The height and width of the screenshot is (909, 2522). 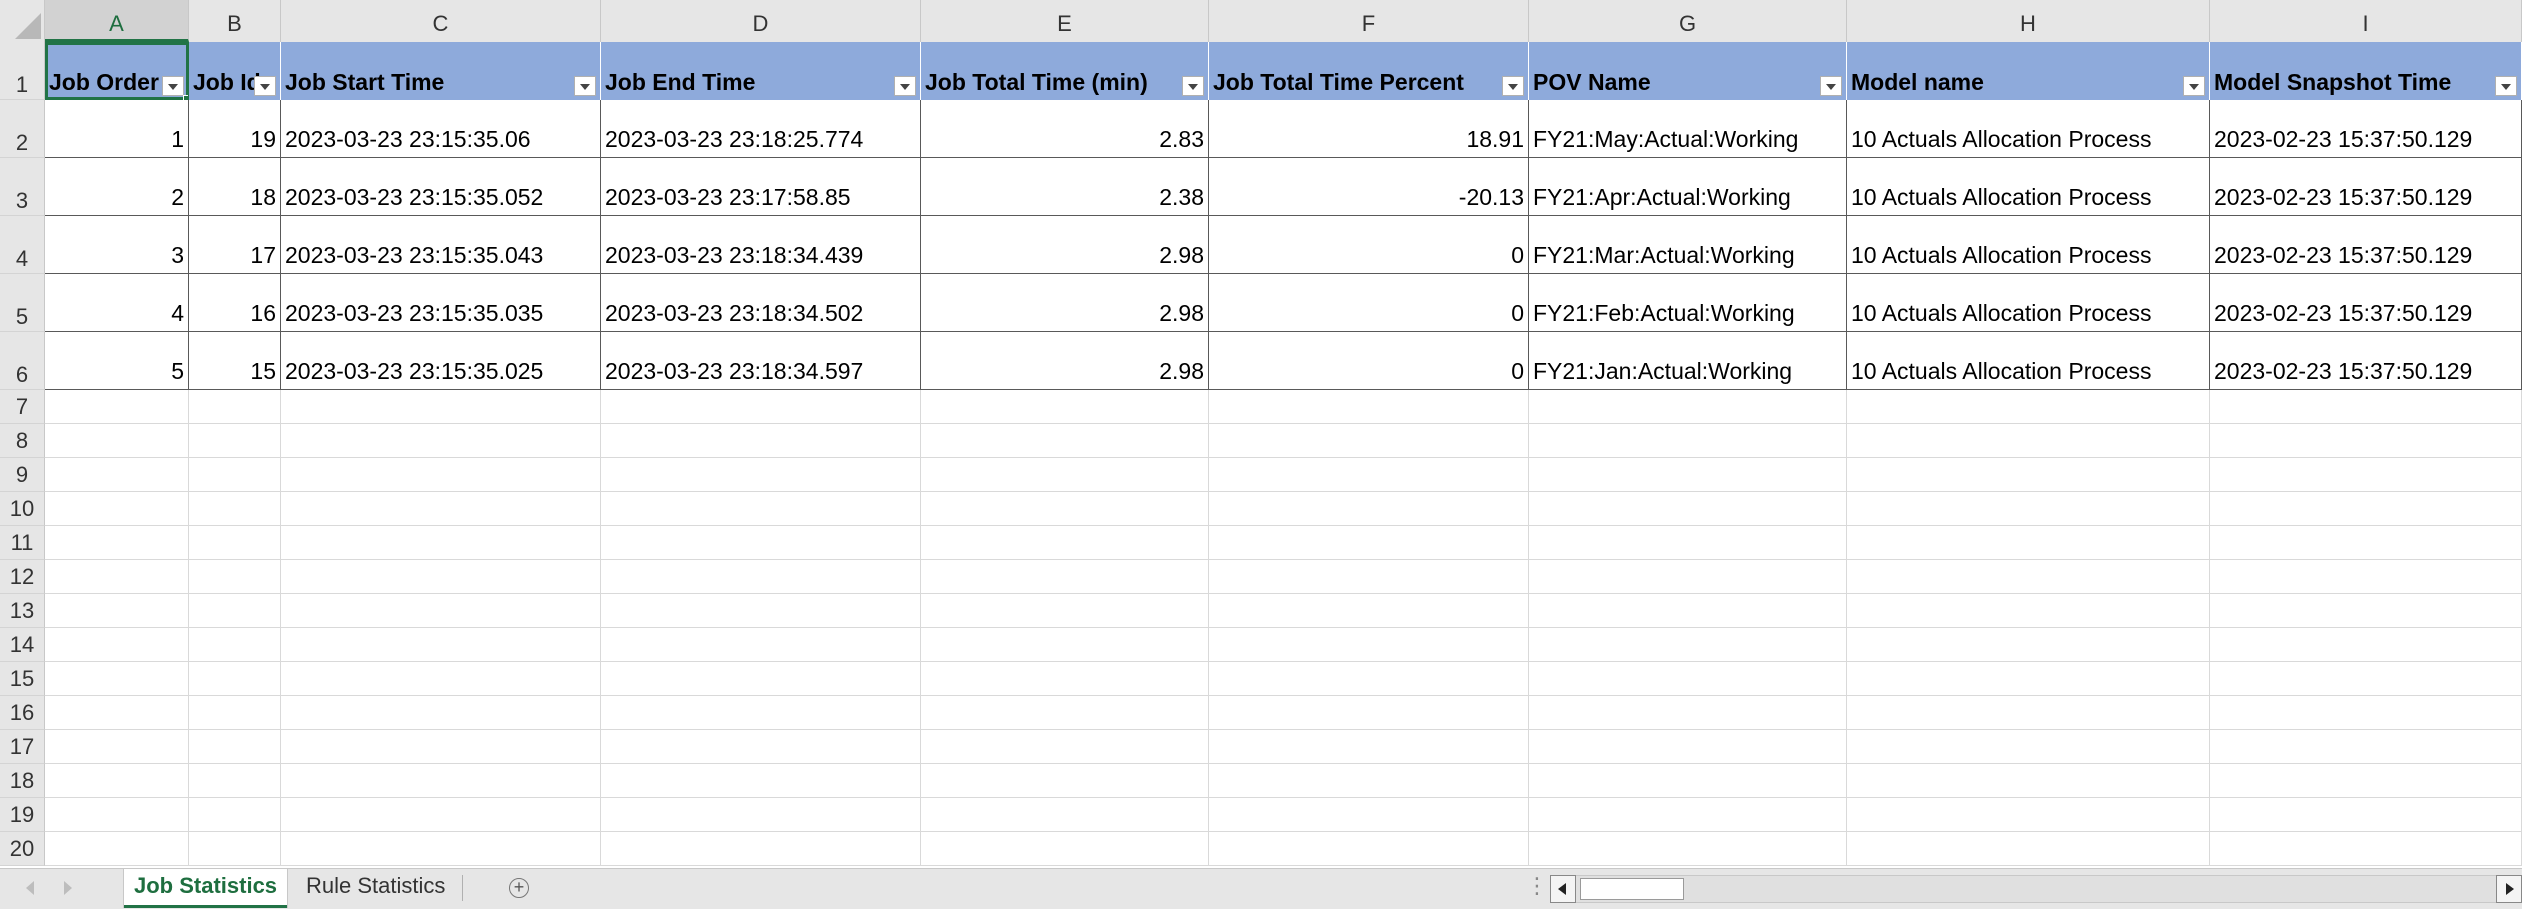 What do you see at coordinates (2036, 889) in the screenshot?
I see `horizontal-scrollbar` at bounding box center [2036, 889].